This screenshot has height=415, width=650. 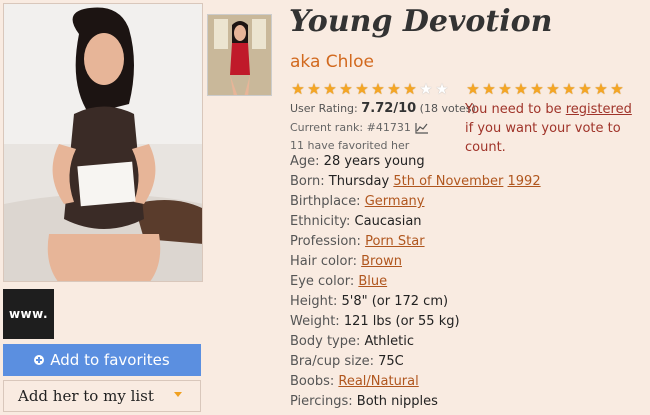 What do you see at coordinates (350, 145) in the screenshot?
I see `favorited-count: 11 have favorited her` at bounding box center [350, 145].